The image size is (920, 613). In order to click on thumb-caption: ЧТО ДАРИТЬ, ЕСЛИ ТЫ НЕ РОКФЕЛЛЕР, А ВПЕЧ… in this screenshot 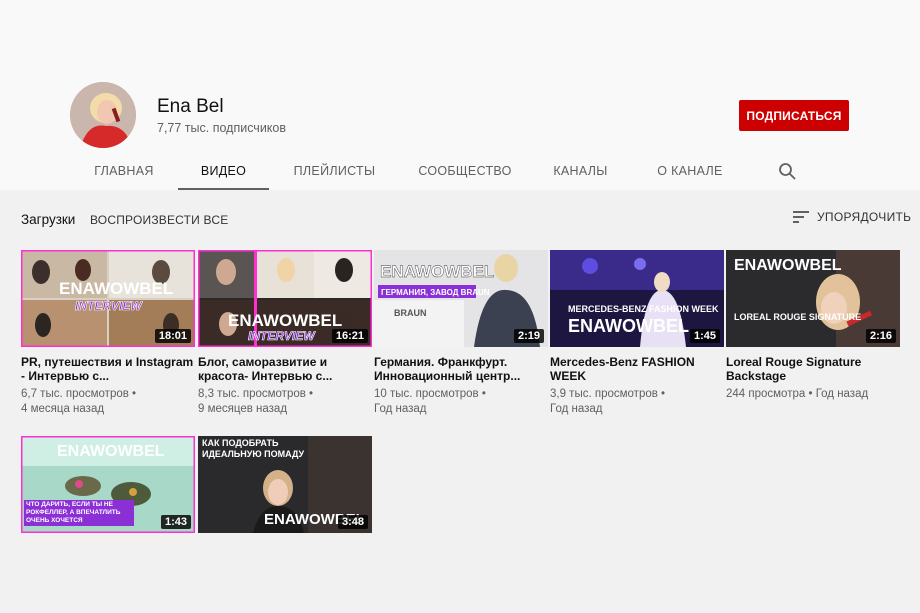, I will do `click(79, 513)`.